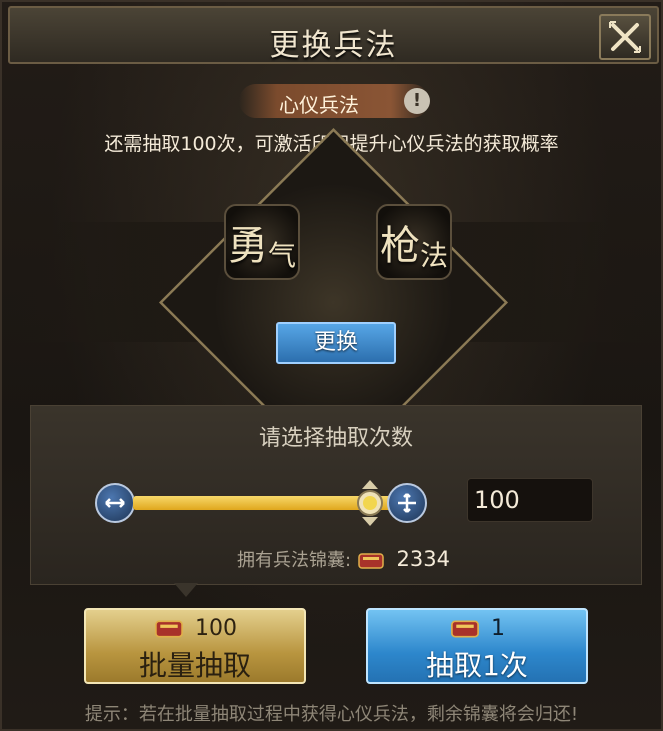 This screenshot has height=731, width=663. Describe the element at coordinates (335, 438) in the screenshot. I see `selector-title: 请选择抽取次数` at that location.